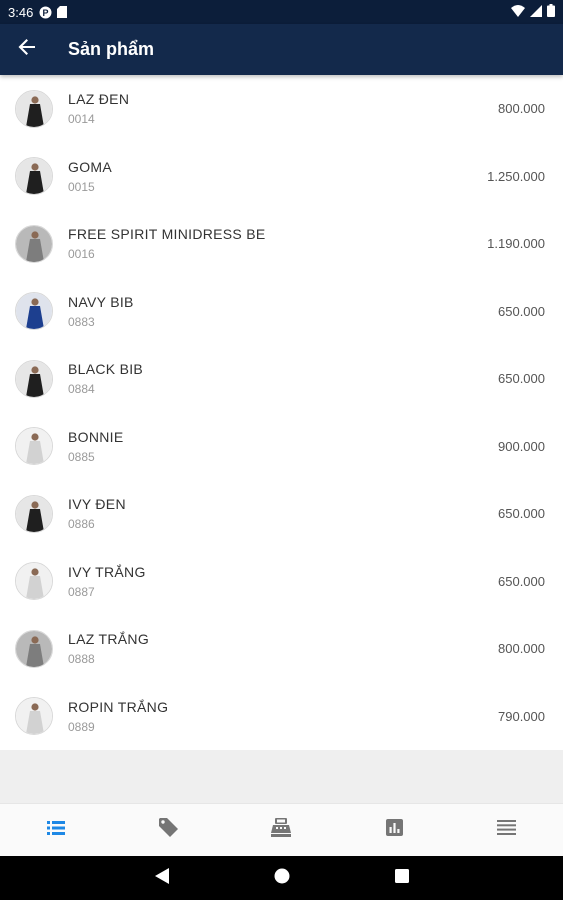 This screenshot has height=900, width=563. I want to click on product-name: LAZ ĐEN, so click(99, 99).